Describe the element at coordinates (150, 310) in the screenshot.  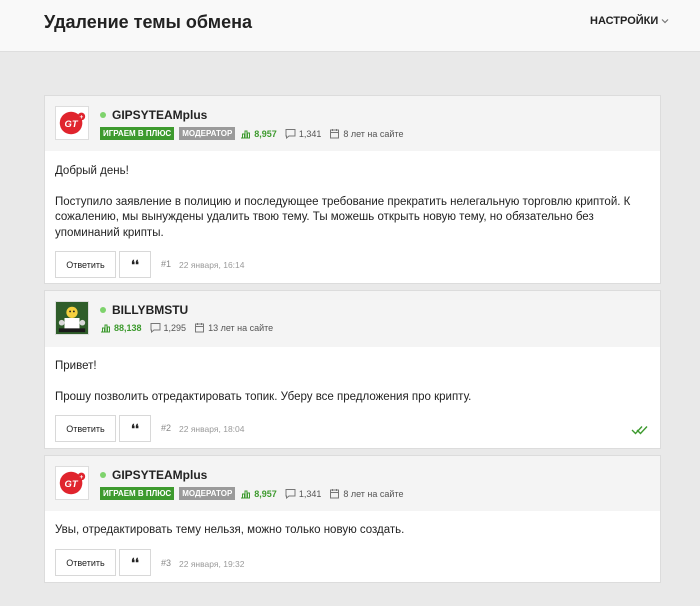
I see `author-name: BILLYBMSTU` at that location.